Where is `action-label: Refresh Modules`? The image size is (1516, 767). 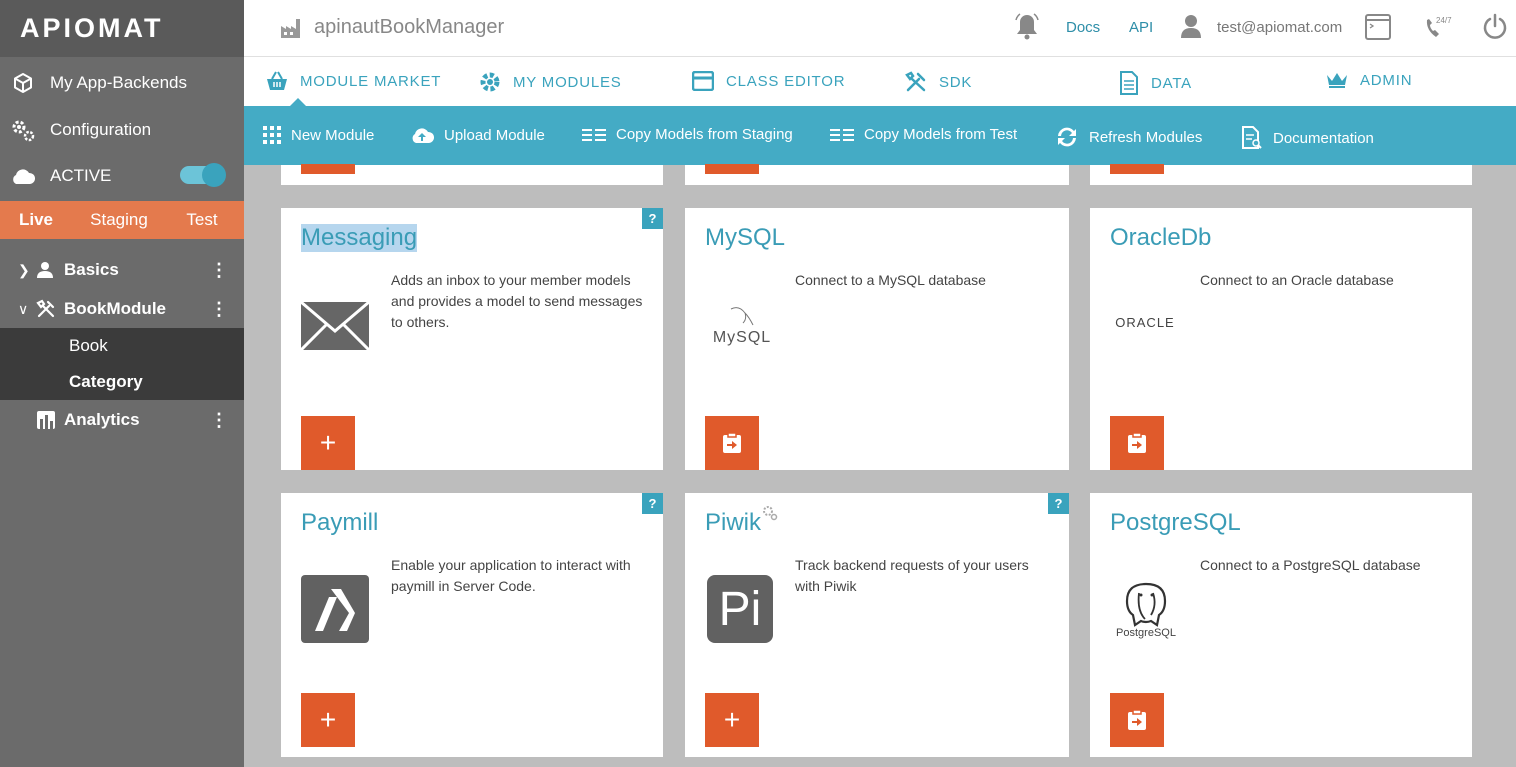 action-label: Refresh Modules is located at coordinates (1146, 137).